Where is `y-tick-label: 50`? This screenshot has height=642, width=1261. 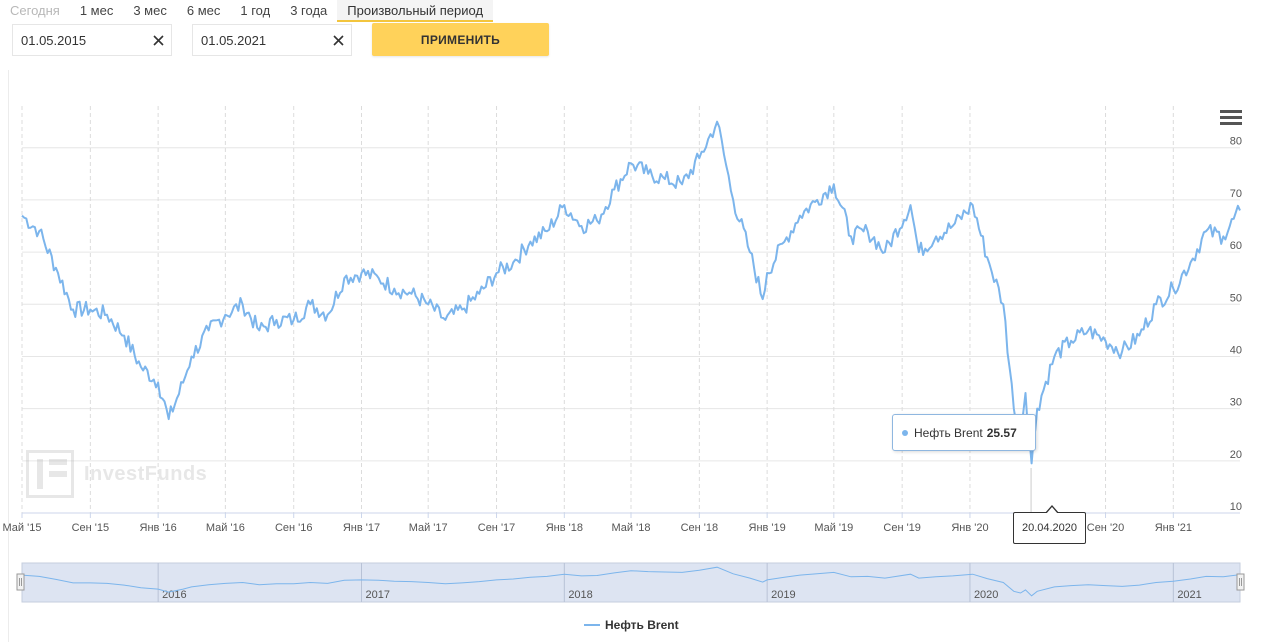
y-tick-label: 50 is located at coordinates (1236, 298).